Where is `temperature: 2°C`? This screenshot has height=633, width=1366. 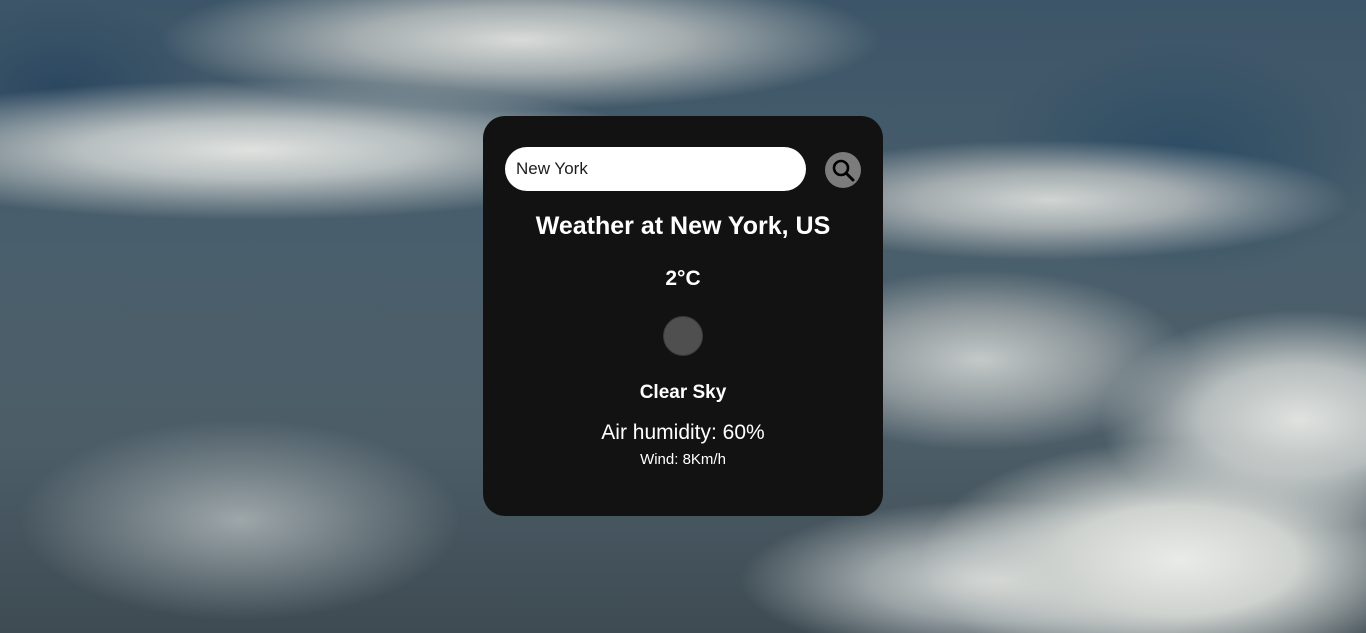 temperature: 2°C is located at coordinates (683, 278).